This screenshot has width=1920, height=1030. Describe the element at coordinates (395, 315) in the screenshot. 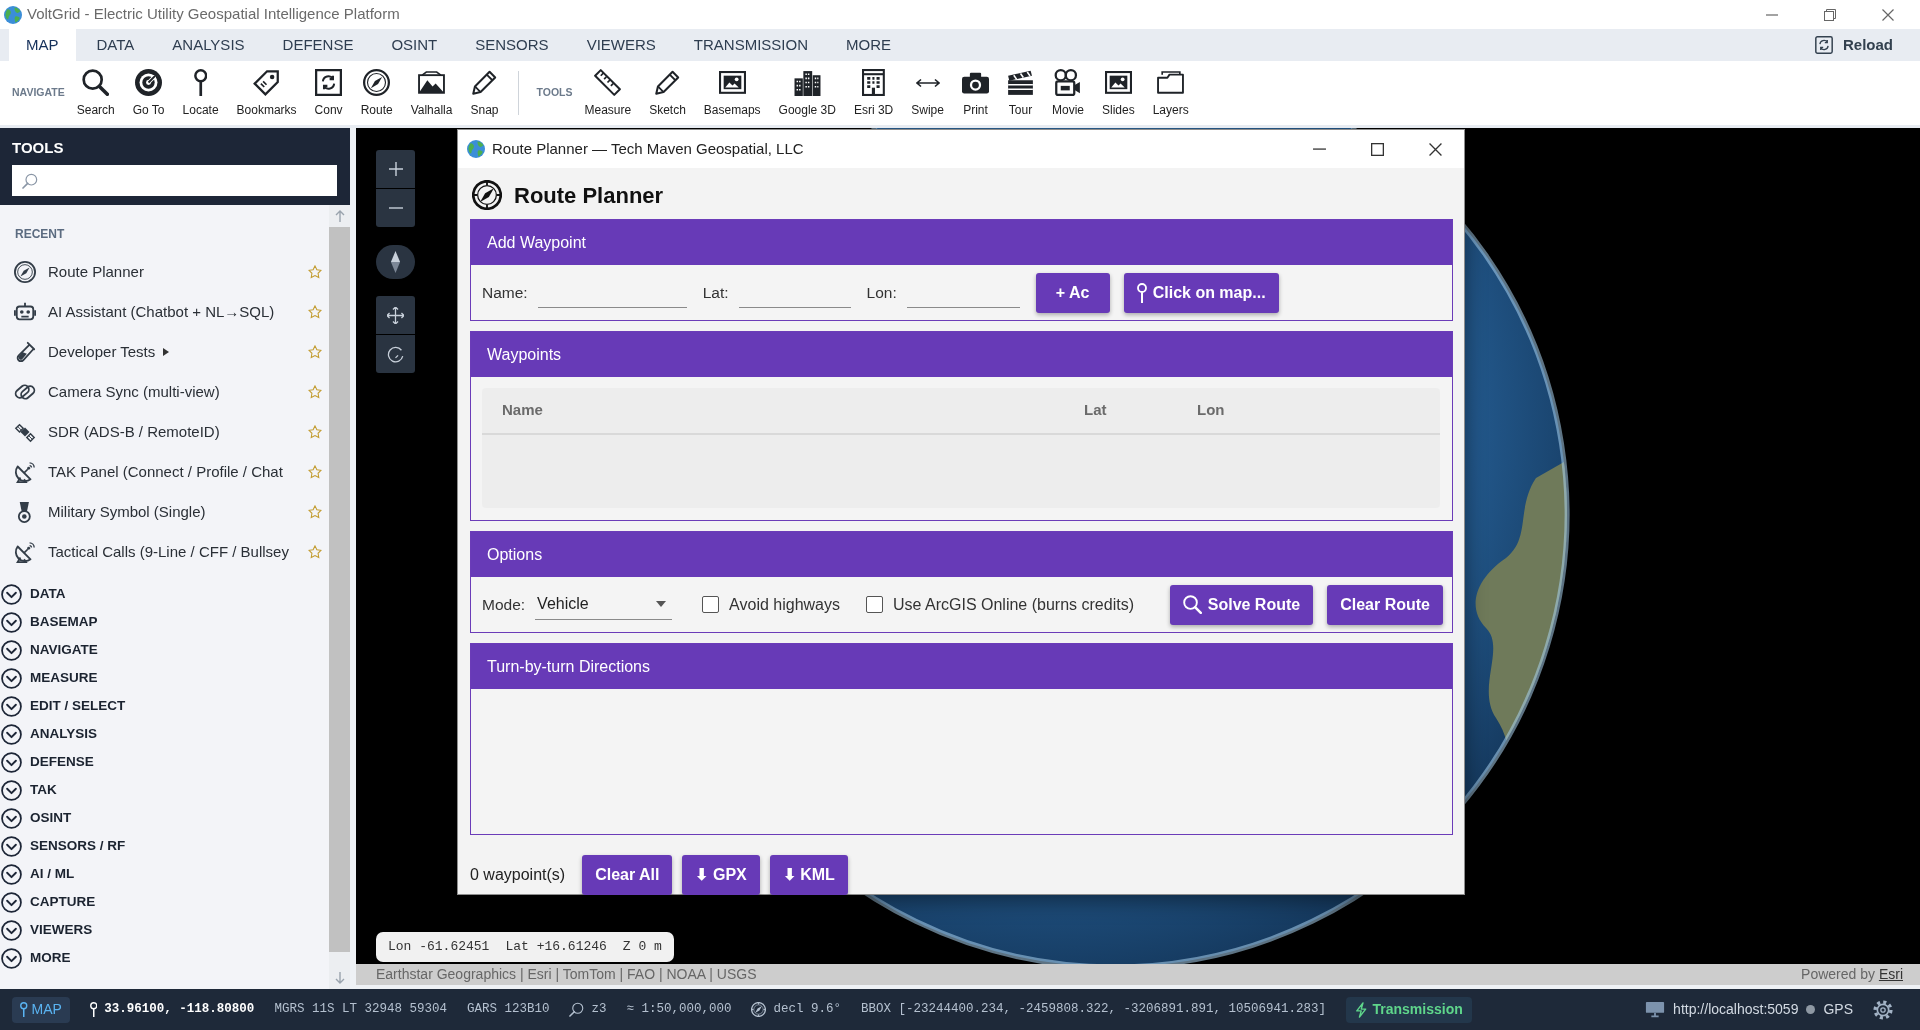

I see `pan-button` at that location.